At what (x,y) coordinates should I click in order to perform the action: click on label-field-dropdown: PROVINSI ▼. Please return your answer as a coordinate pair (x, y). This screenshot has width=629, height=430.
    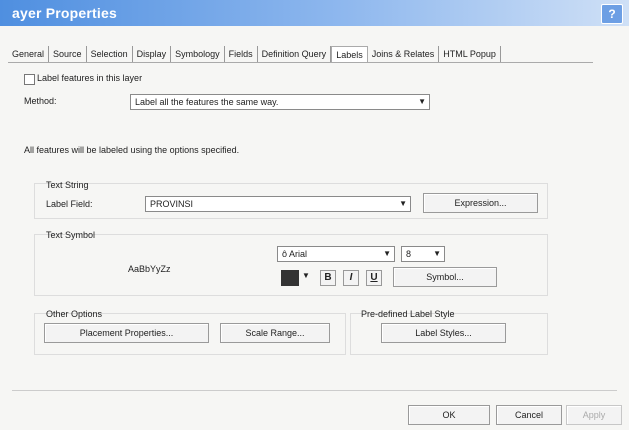
    Looking at the image, I should click on (278, 204).